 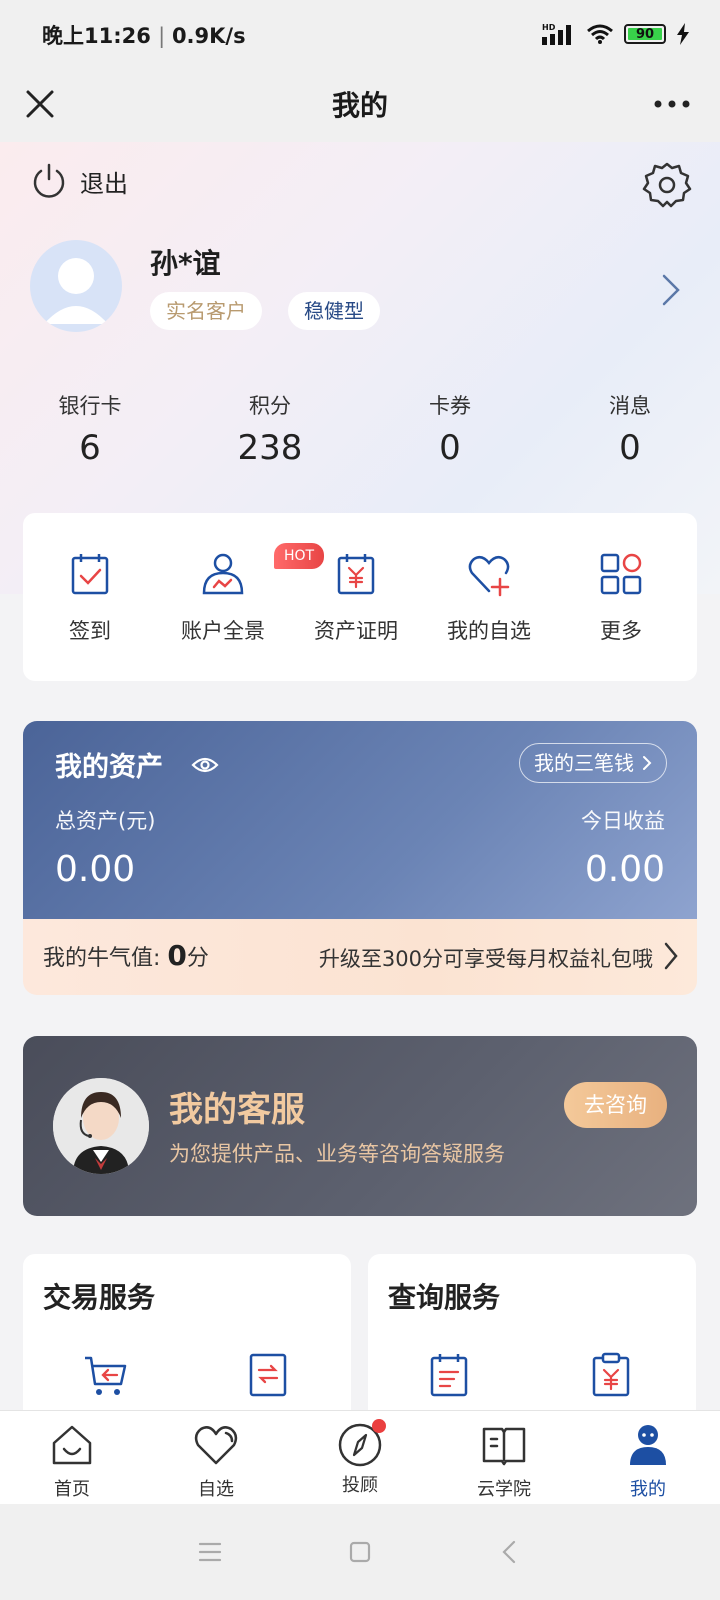 What do you see at coordinates (621, 631) in the screenshot?
I see `quick-action-label: 更多` at bounding box center [621, 631].